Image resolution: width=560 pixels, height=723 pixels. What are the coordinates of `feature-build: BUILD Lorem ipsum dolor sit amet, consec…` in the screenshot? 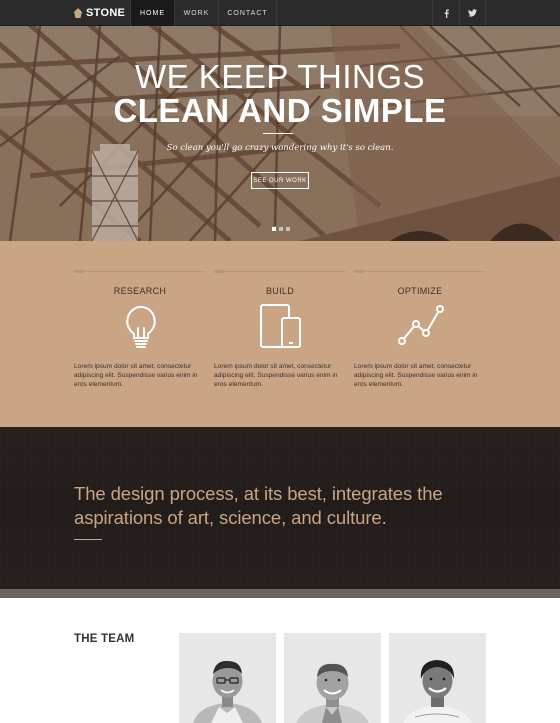 It's located at (280, 334).